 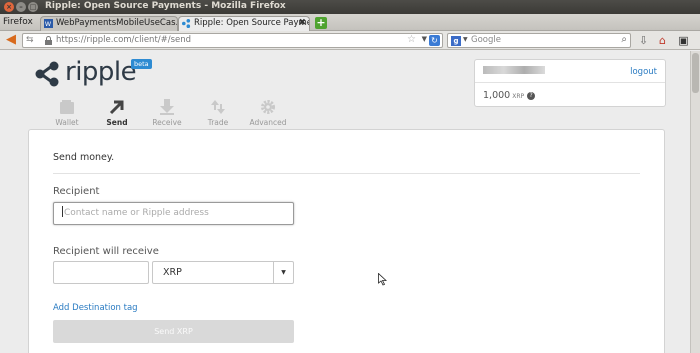 I want to click on account-divider, so click(x=570, y=82).